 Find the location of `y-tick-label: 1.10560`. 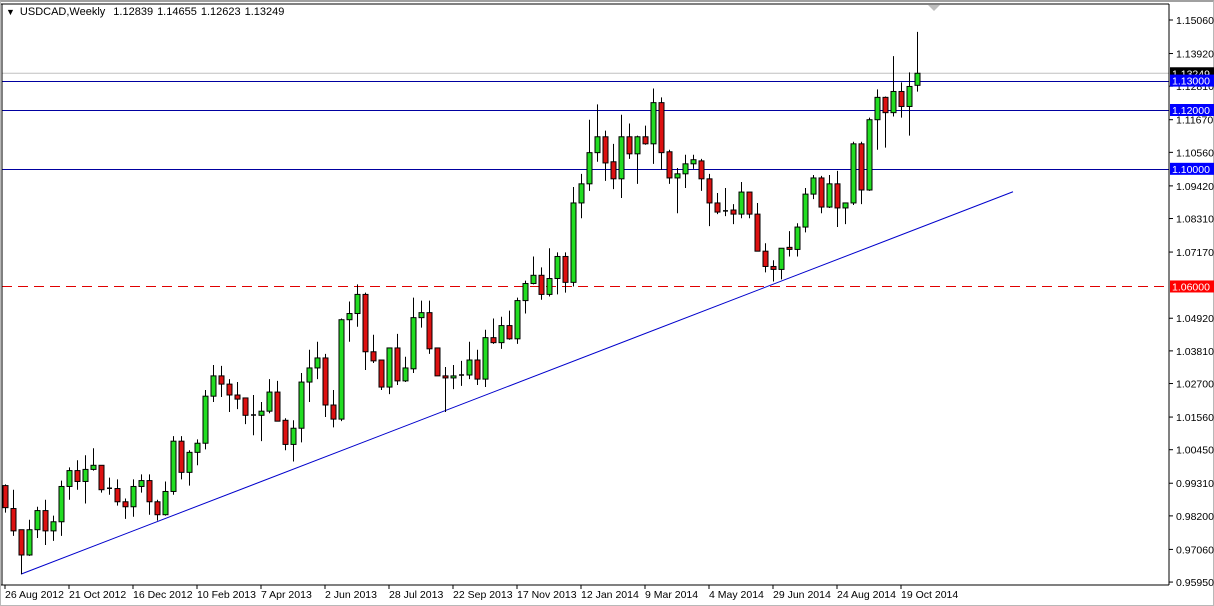

y-tick-label: 1.10560 is located at coordinates (1195, 153).